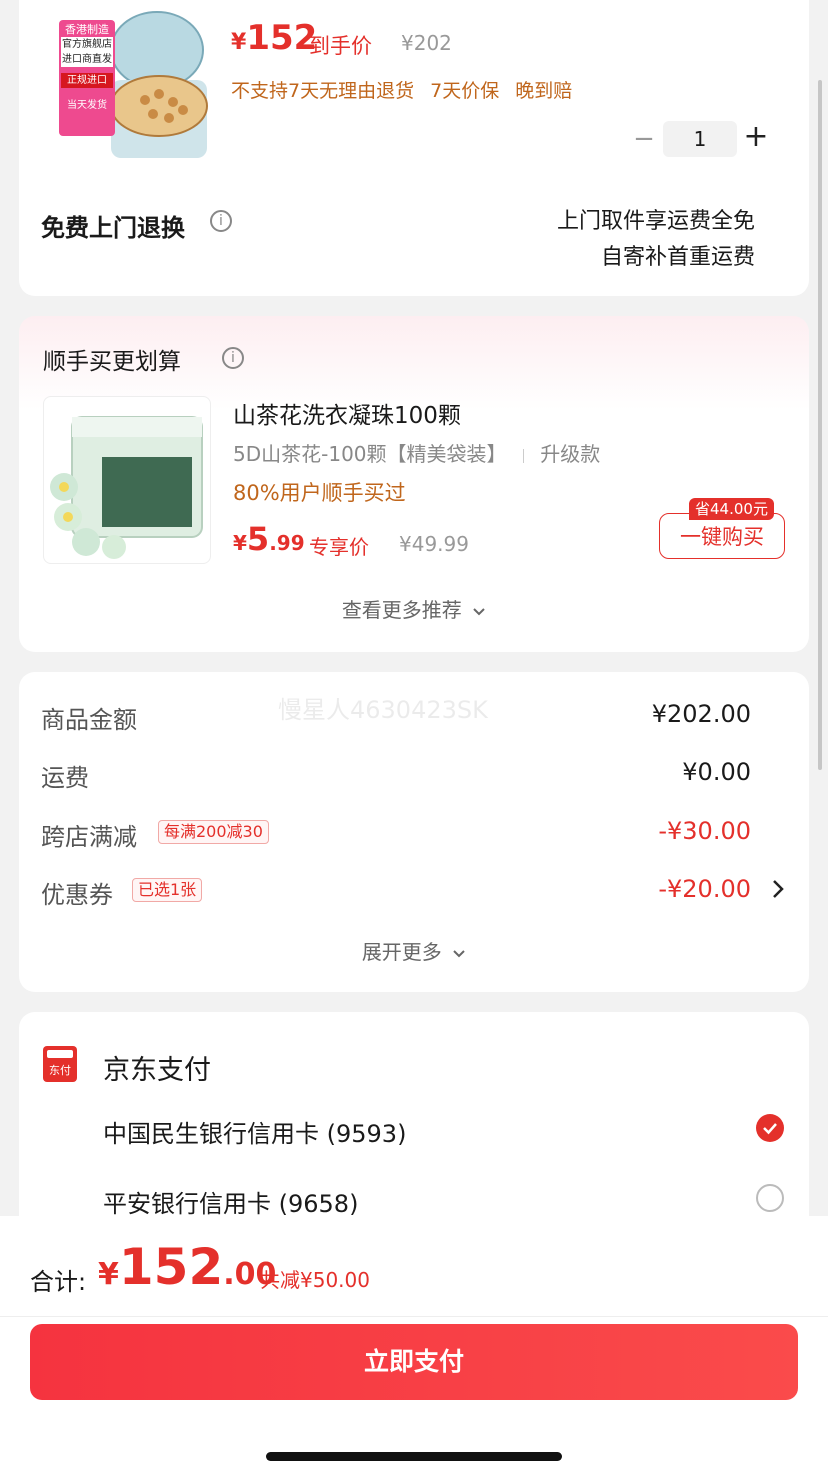  What do you see at coordinates (370, 454) in the screenshot?
I see `variant-name: 5D山茶花-100颗【精美袋装】` at bounding box center [370, 454].